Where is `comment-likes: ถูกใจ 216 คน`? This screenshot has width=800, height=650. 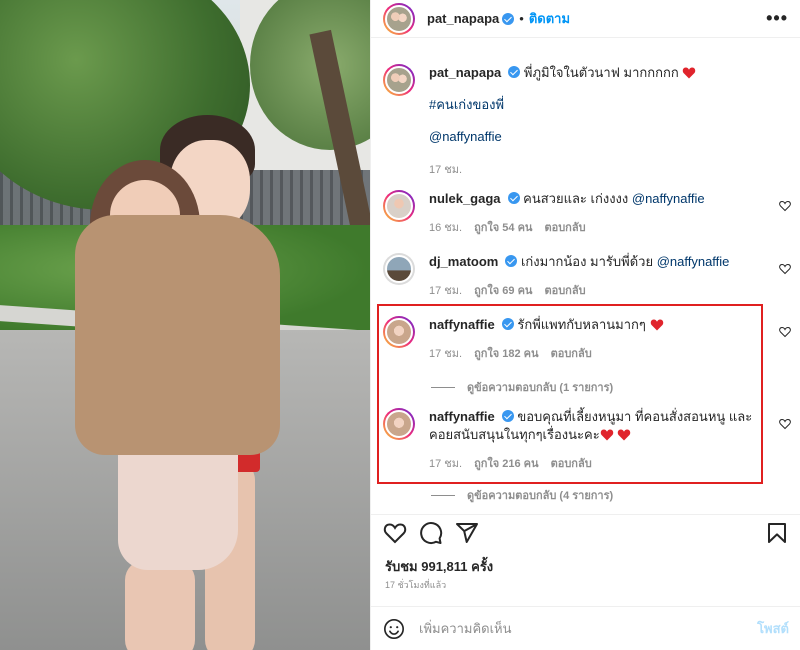 comment-likes: ถูกใจ 216 คน is located at coordinates (506, 464).